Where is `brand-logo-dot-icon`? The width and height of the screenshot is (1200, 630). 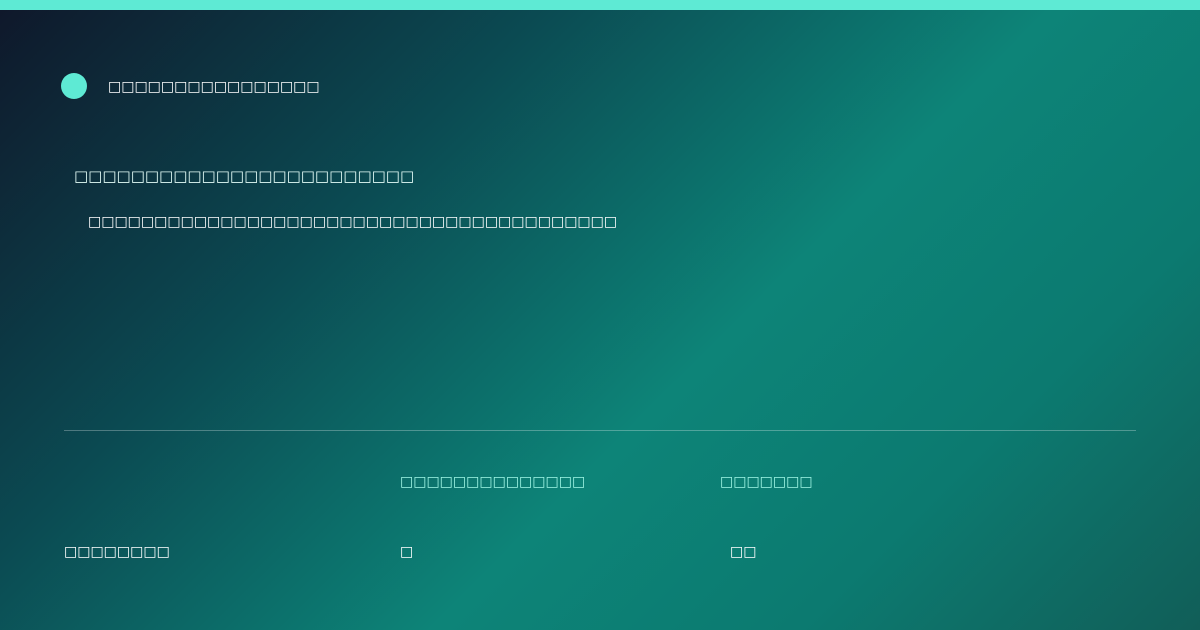
brand-logo-dot-icon is located at coordinates (74, 86).